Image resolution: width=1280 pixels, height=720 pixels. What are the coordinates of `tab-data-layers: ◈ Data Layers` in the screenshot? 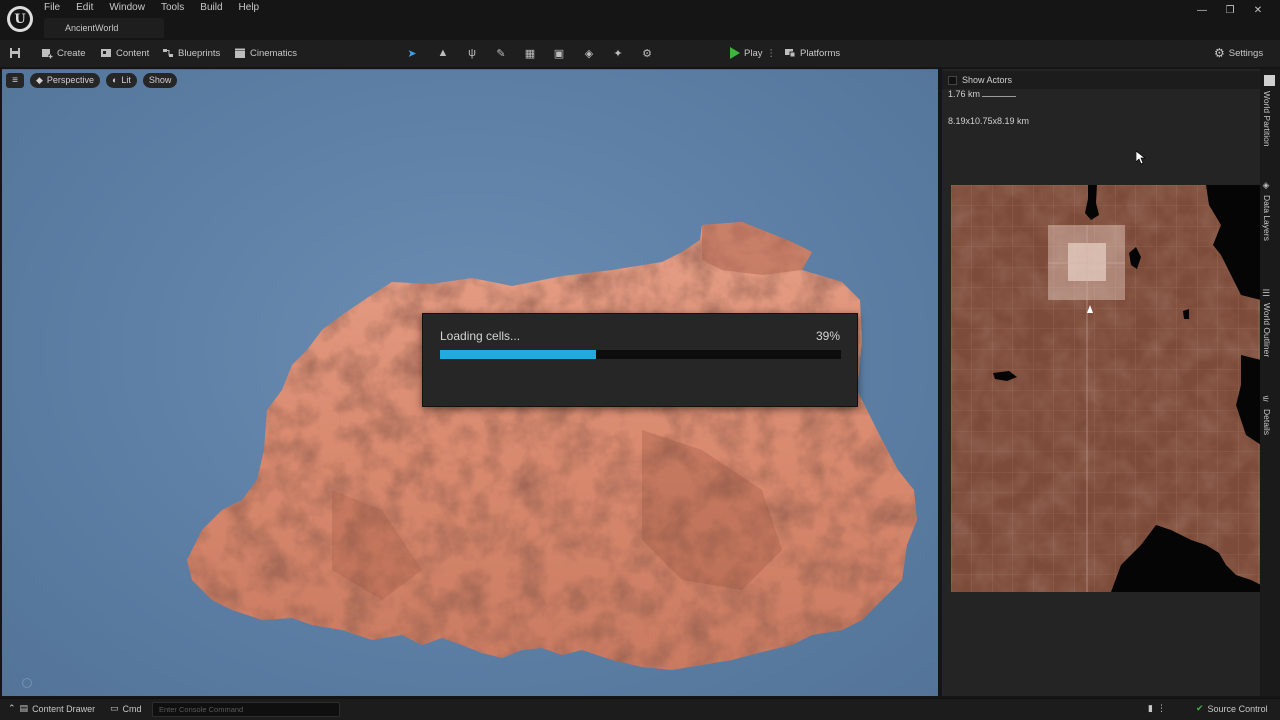 It's located at (1267, 211).